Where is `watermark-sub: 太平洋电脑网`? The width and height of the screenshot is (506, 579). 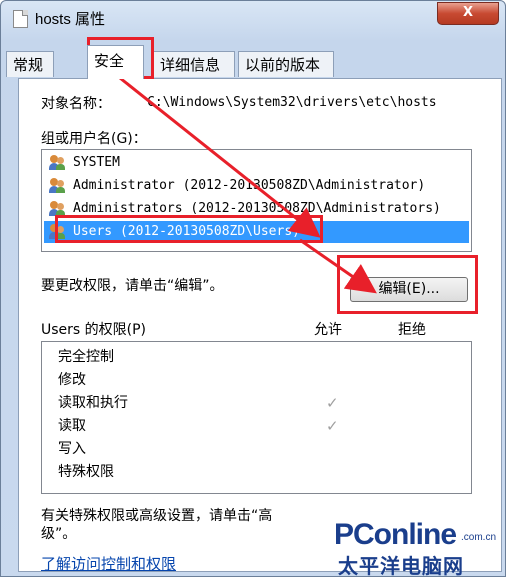
watermark-sub: 太平洋电脑网 is located at coordinates (401, 566).